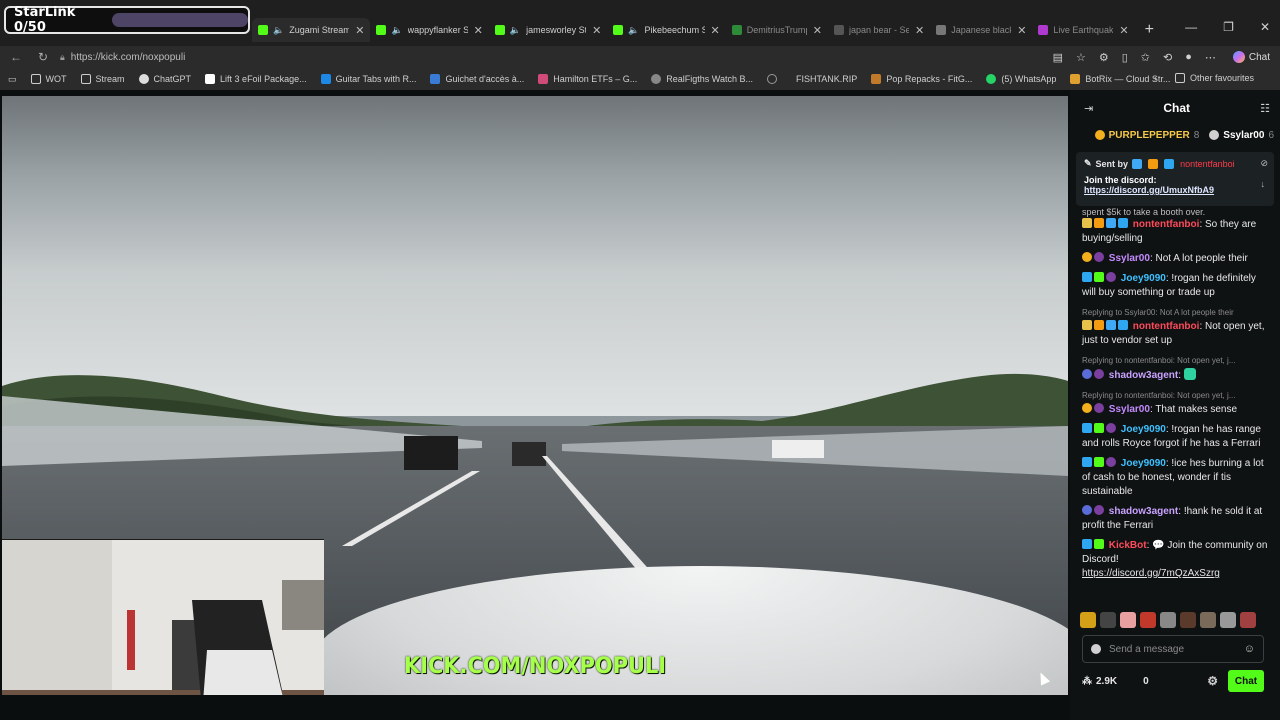  I want to click on tab-japanese-black-bear: Japanese black bear ✕, so click(981, 30).